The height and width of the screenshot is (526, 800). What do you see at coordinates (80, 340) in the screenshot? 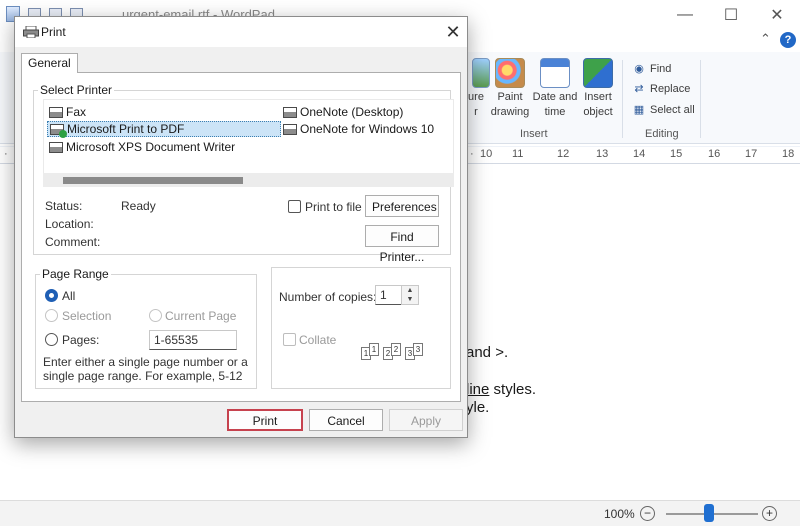
I see `pages-label: Pages:` at bounding box center [80, 340].